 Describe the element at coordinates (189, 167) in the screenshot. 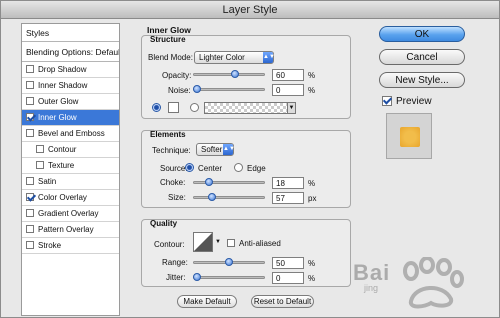

I see `source-center-radio` at that location.